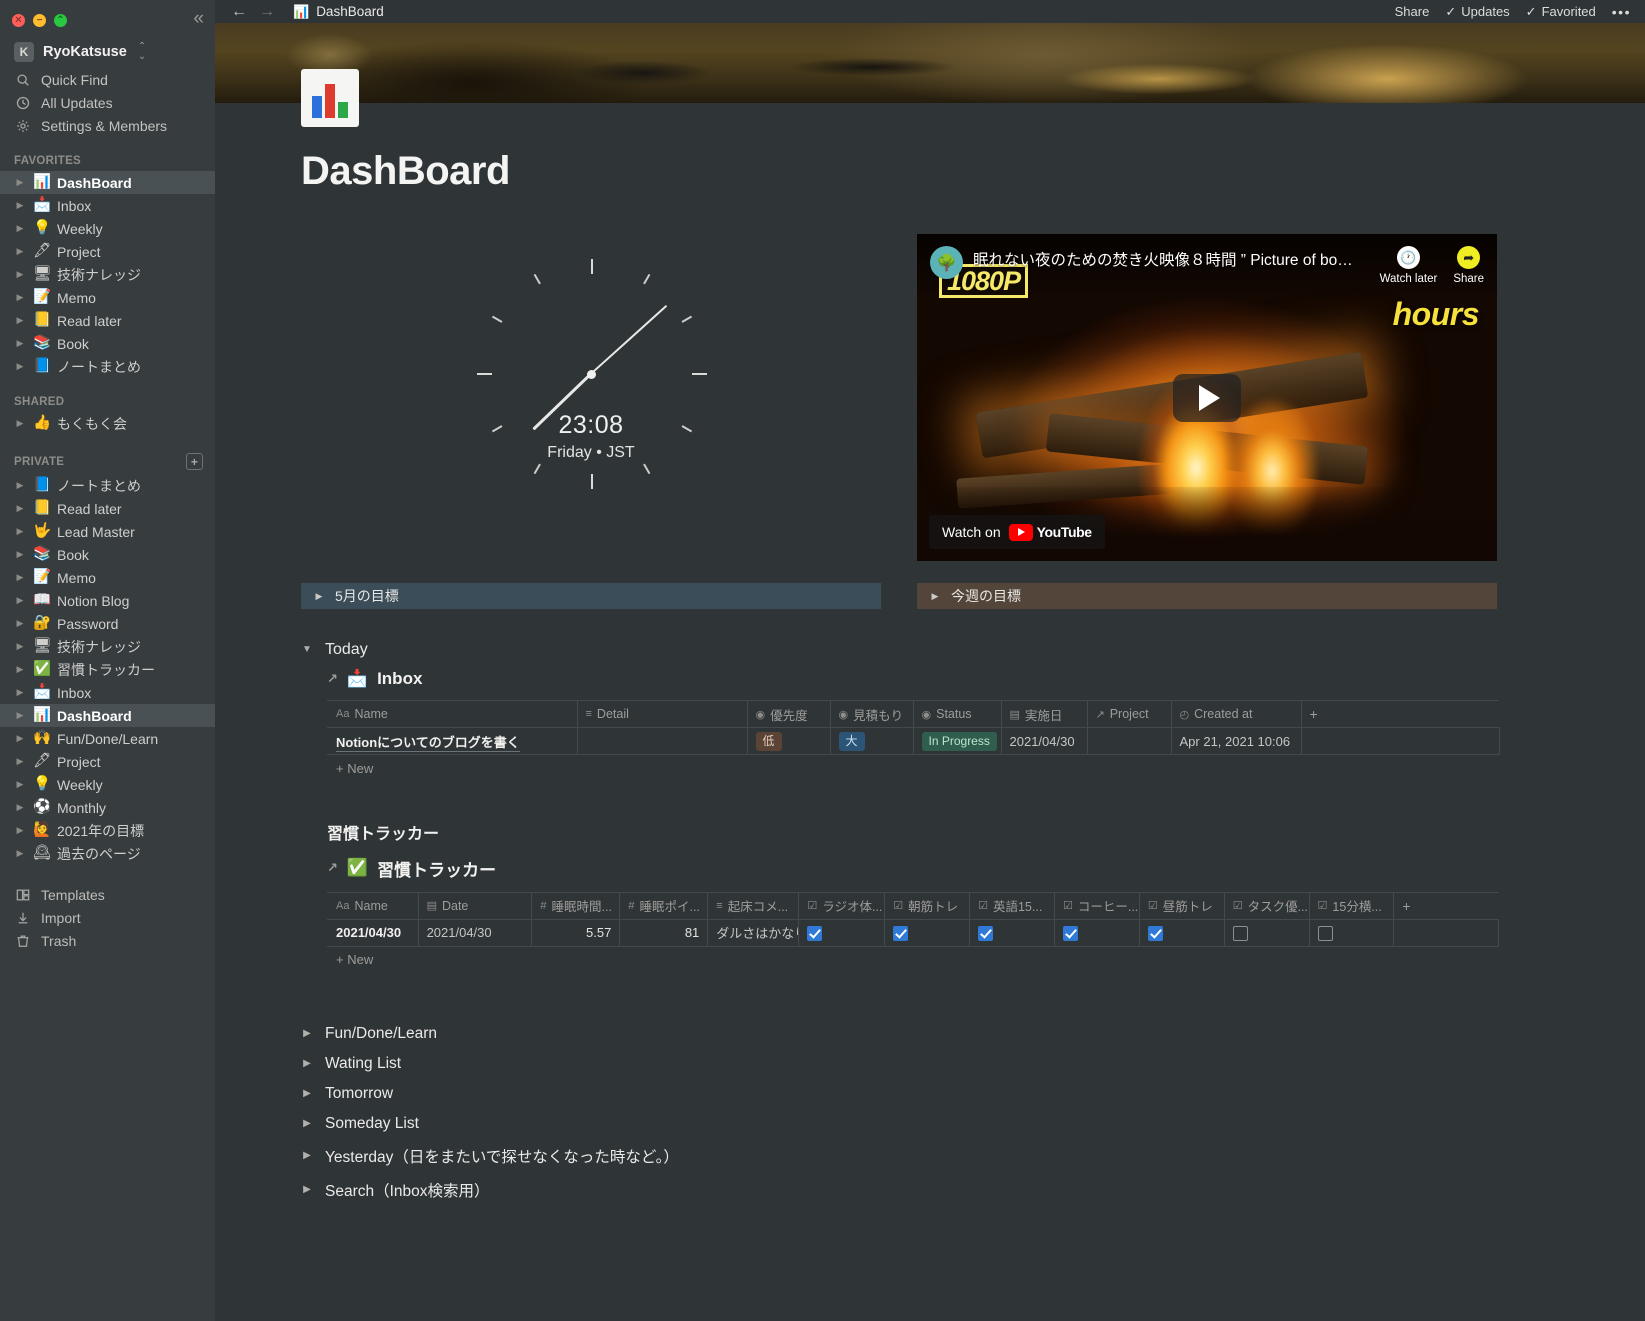 This screenshot has width=1645, height=1321. I want to click on add-page-button: +, so click(194, 461).